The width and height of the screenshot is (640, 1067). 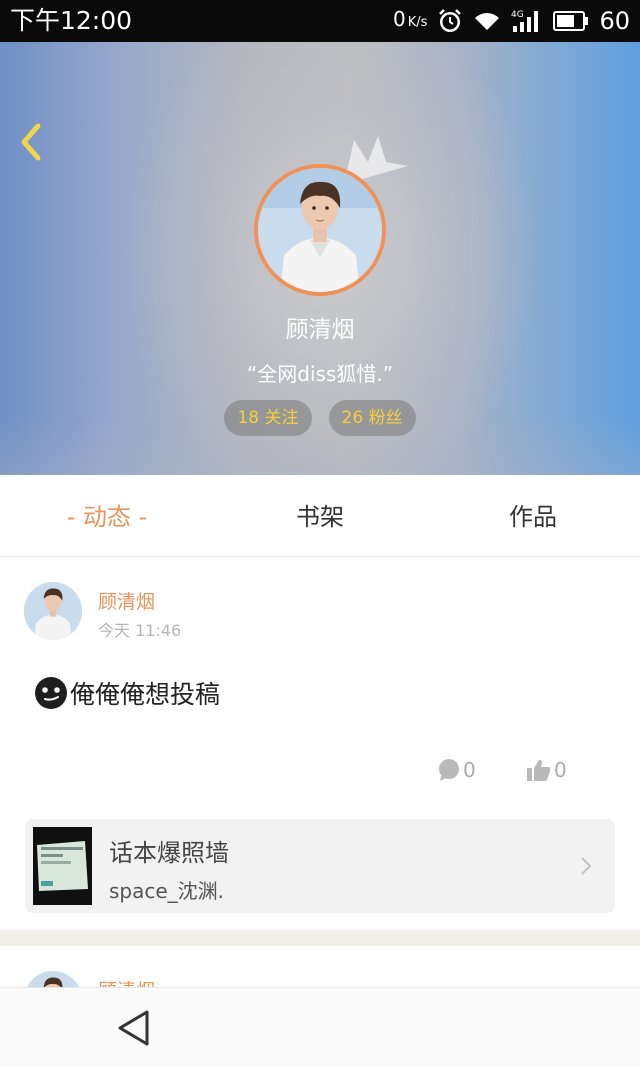 I want to click on linked-book-card: 话本爆照墙 space_沈渊., so click(x=320, y=866).